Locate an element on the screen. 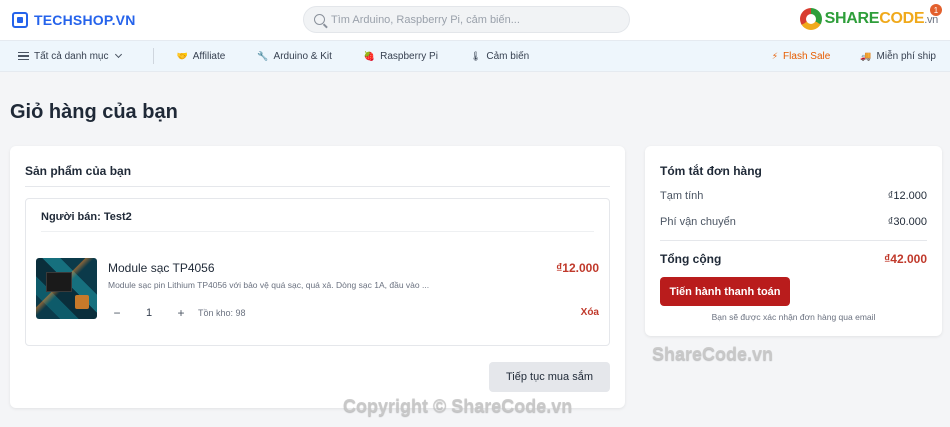  free-ship-label: Miễn phí ship is located at coordinates (906, 56).